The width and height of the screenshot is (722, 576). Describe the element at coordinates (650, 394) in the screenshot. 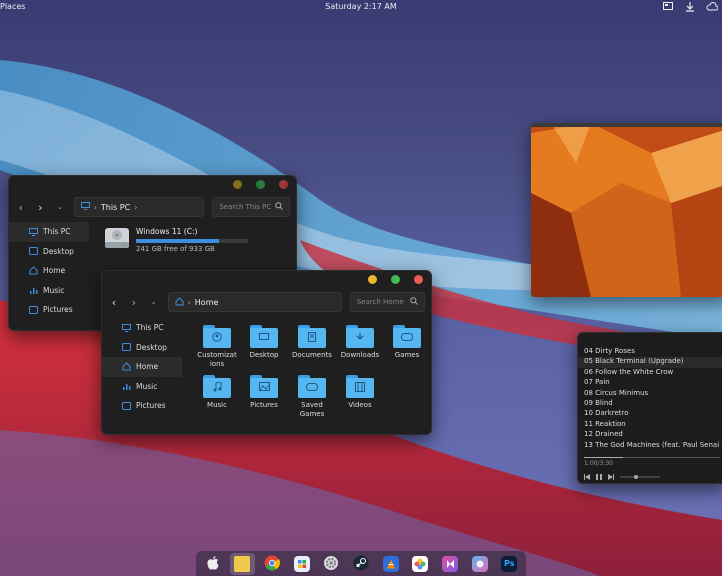

I see `track-item: 08 Circus Minimus` at that location.